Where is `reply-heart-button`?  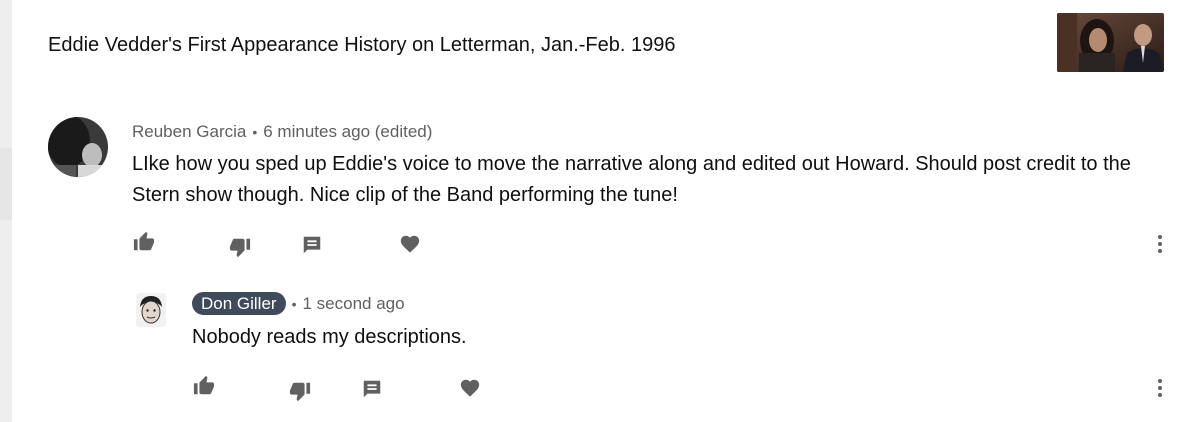 reply-heart-button is located at coordinates (470, 388).